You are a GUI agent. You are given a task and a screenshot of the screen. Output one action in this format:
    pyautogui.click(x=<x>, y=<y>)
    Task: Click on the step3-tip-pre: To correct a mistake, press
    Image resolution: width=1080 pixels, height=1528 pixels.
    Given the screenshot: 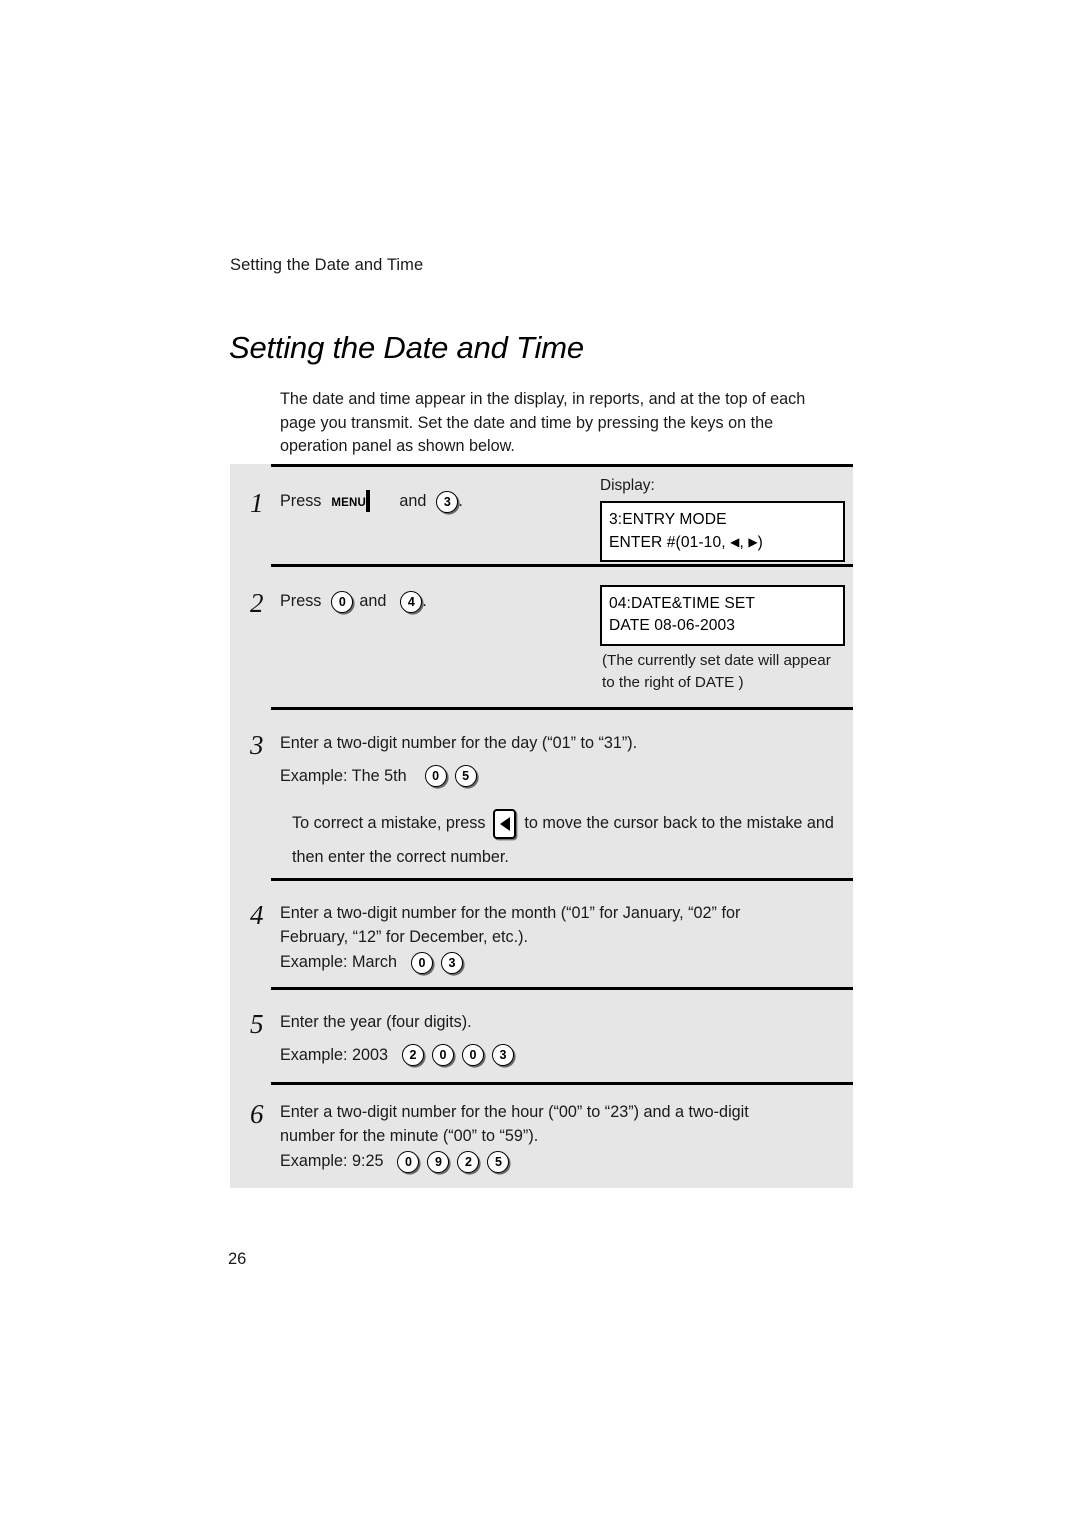 What is the action you would take?
    pyautogui.click(x=389, y=823)
    